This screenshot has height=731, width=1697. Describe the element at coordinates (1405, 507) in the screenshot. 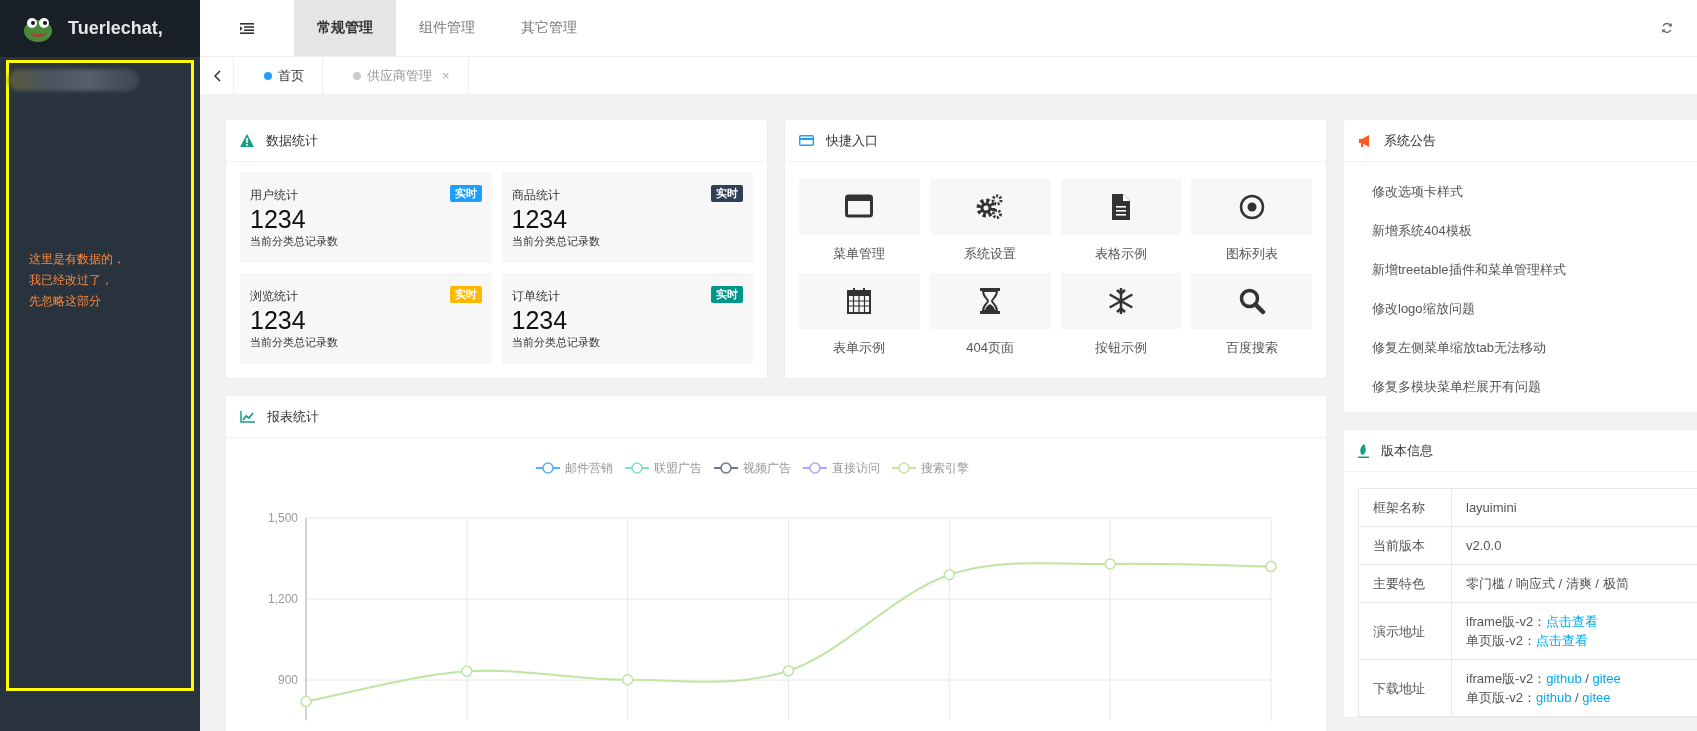

I see `table-cell: 框架名称` at that location.